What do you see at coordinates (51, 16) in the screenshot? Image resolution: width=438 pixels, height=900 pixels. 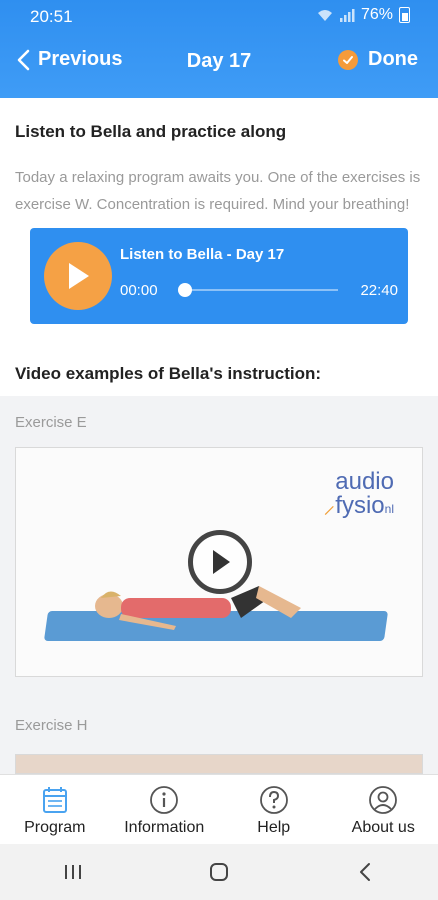 I see `status-time: 20:51` at bounding box center [51, 16].